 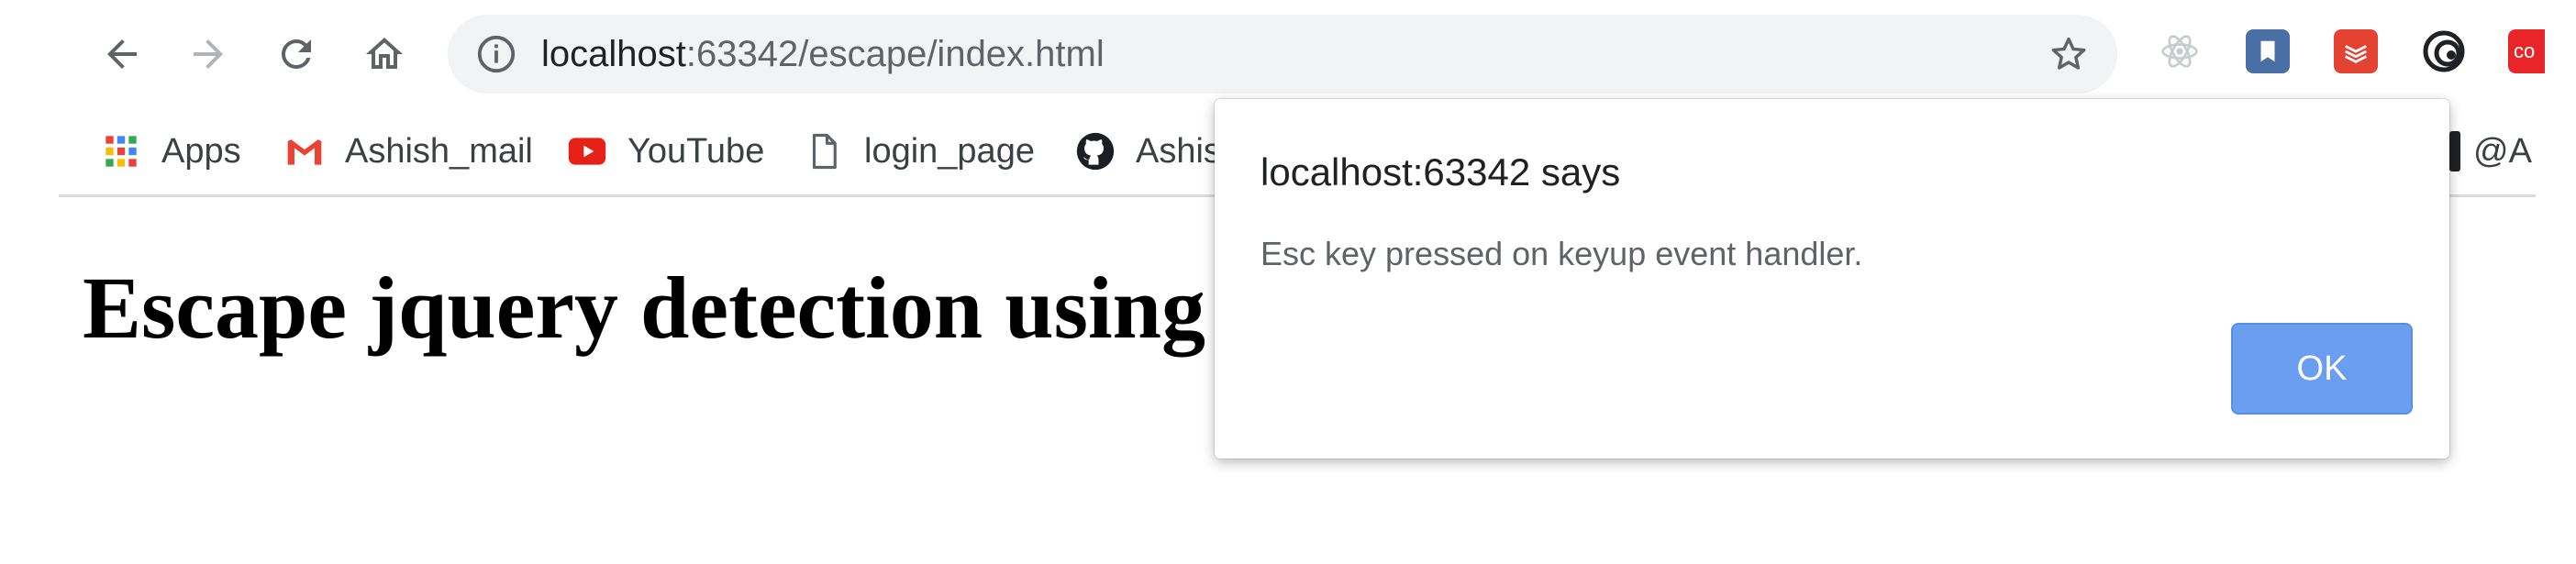 I want to click on bookmark-star-icon, so click(x=2069, y=54).